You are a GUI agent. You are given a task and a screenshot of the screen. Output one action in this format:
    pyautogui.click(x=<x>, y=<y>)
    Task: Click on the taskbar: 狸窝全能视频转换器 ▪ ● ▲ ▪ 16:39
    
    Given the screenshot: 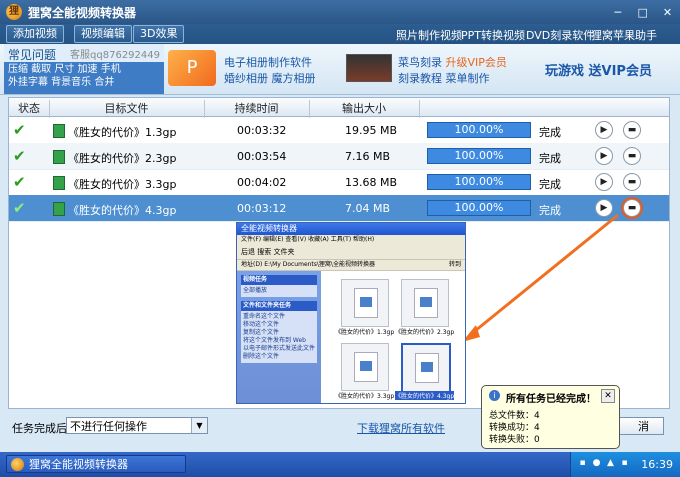 What is the action you would take?
    pyautogui.click(x=340, y=464)
    